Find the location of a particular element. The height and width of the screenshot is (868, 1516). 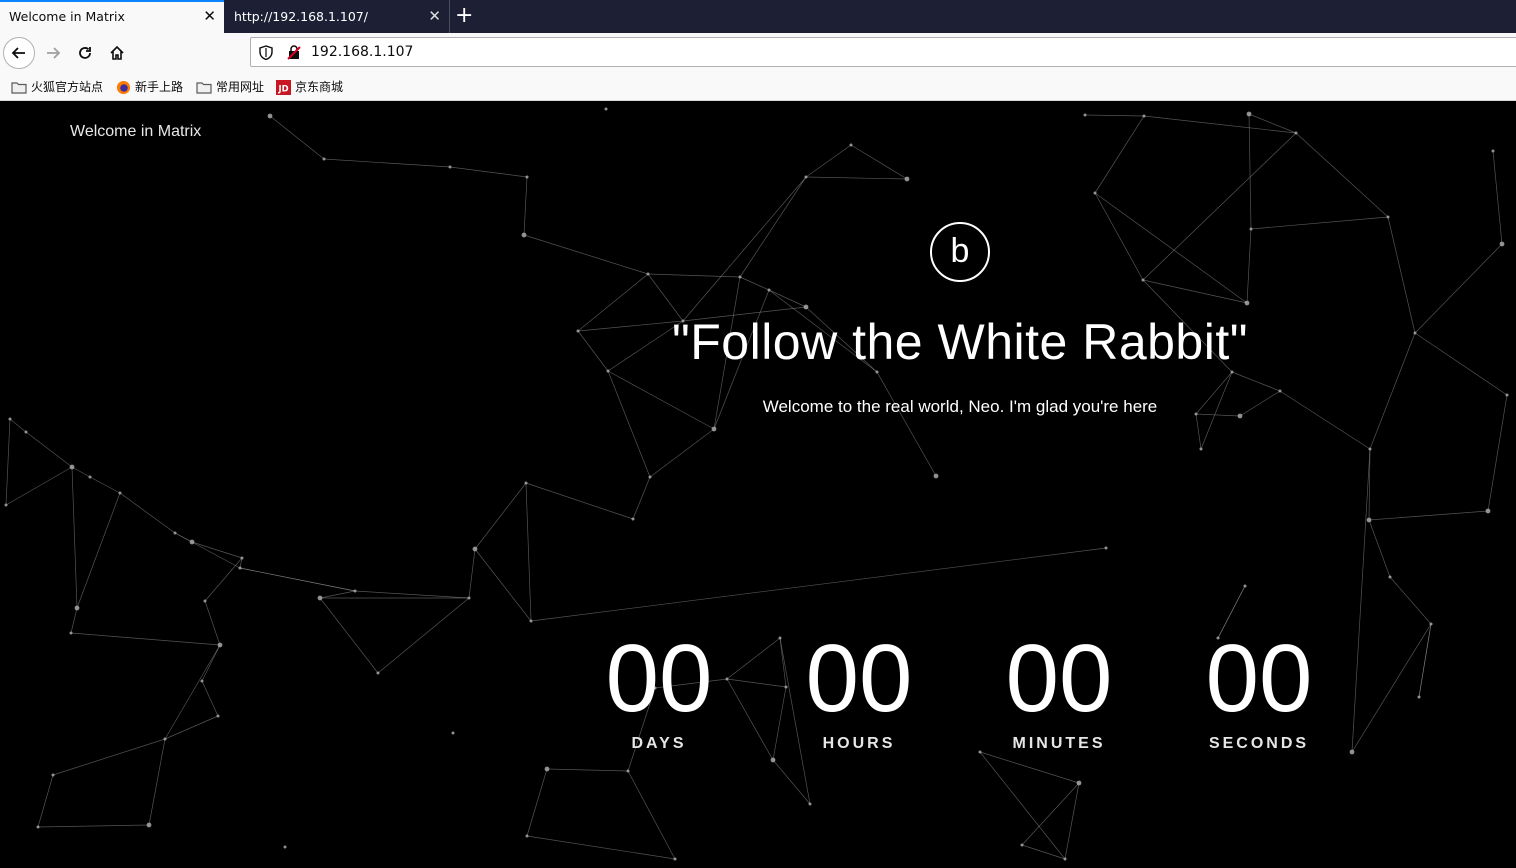

bookmark-common-sites: 常用网址 is located at coordinates (230, 87).